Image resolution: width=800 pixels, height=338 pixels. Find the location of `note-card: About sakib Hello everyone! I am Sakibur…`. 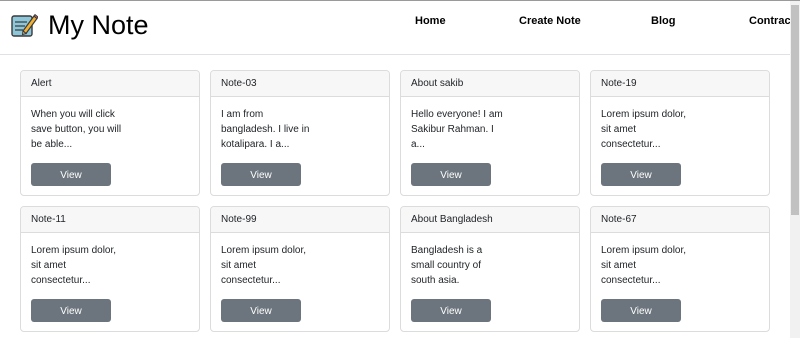

note-card: About sakib Hello everyone! I am Sakibur… is located at coordinates (490, 133).